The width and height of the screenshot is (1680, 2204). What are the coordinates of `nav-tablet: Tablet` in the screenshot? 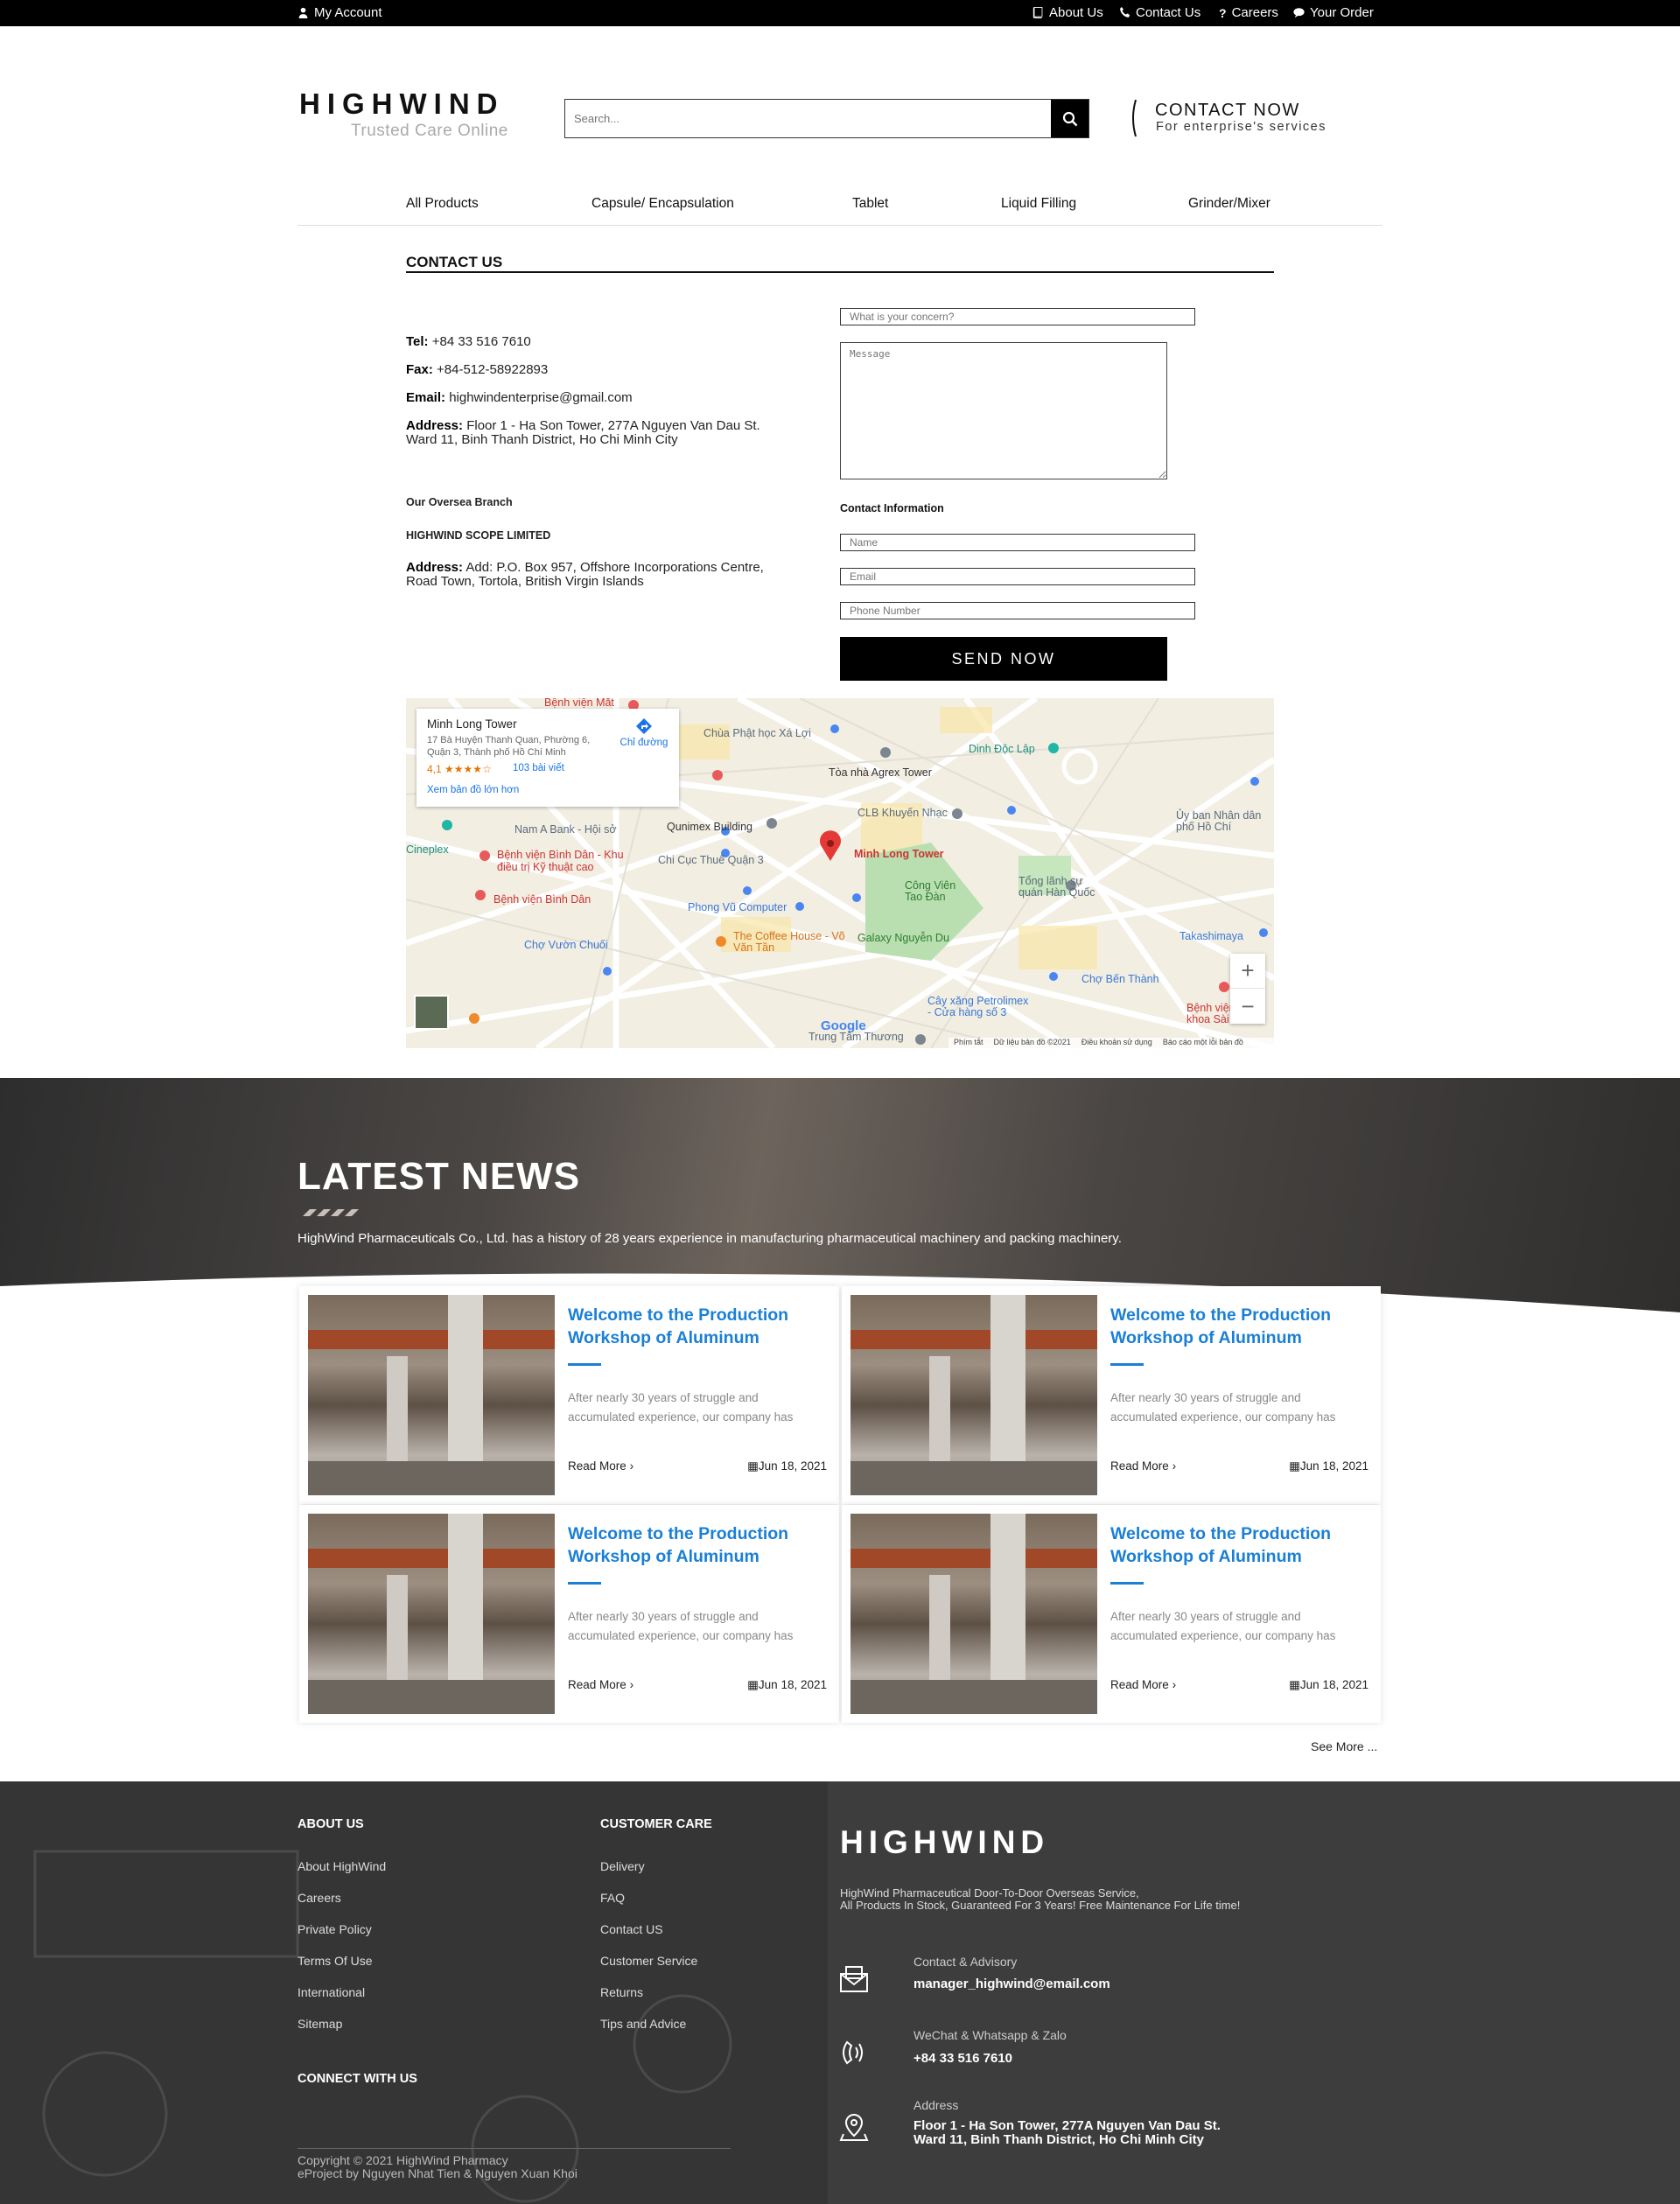 It's located at (870, 204).